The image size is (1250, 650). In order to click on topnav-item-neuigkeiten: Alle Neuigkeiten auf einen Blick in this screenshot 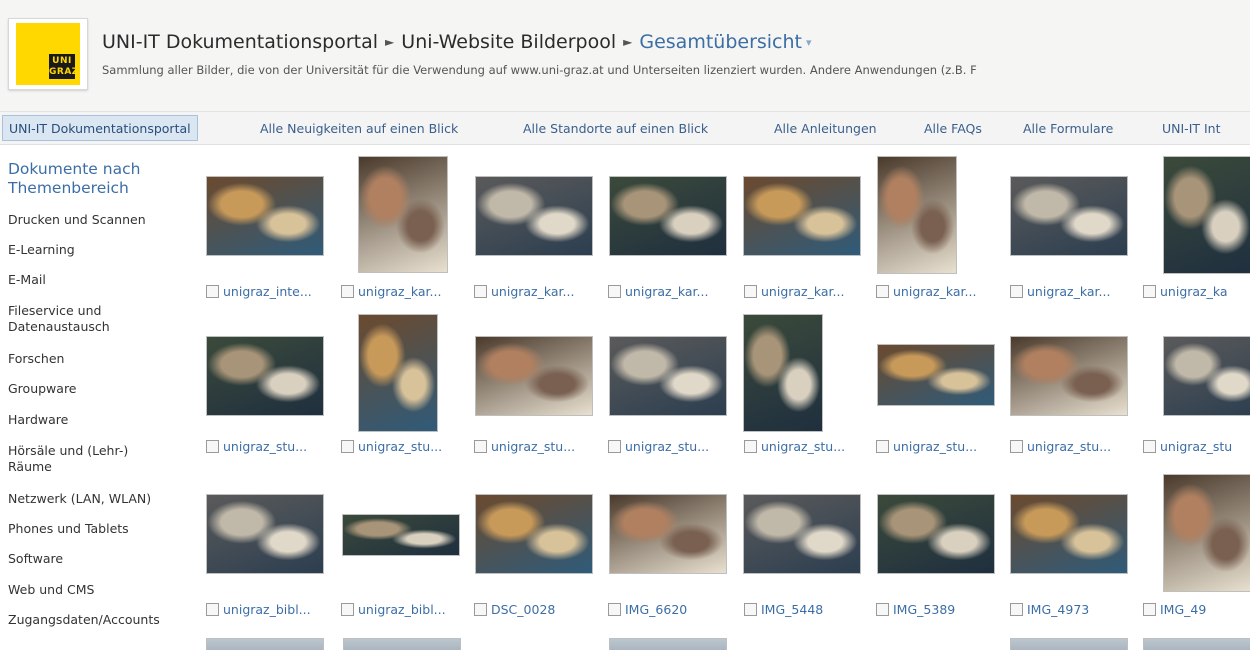, I will do `click(359, 129)`.